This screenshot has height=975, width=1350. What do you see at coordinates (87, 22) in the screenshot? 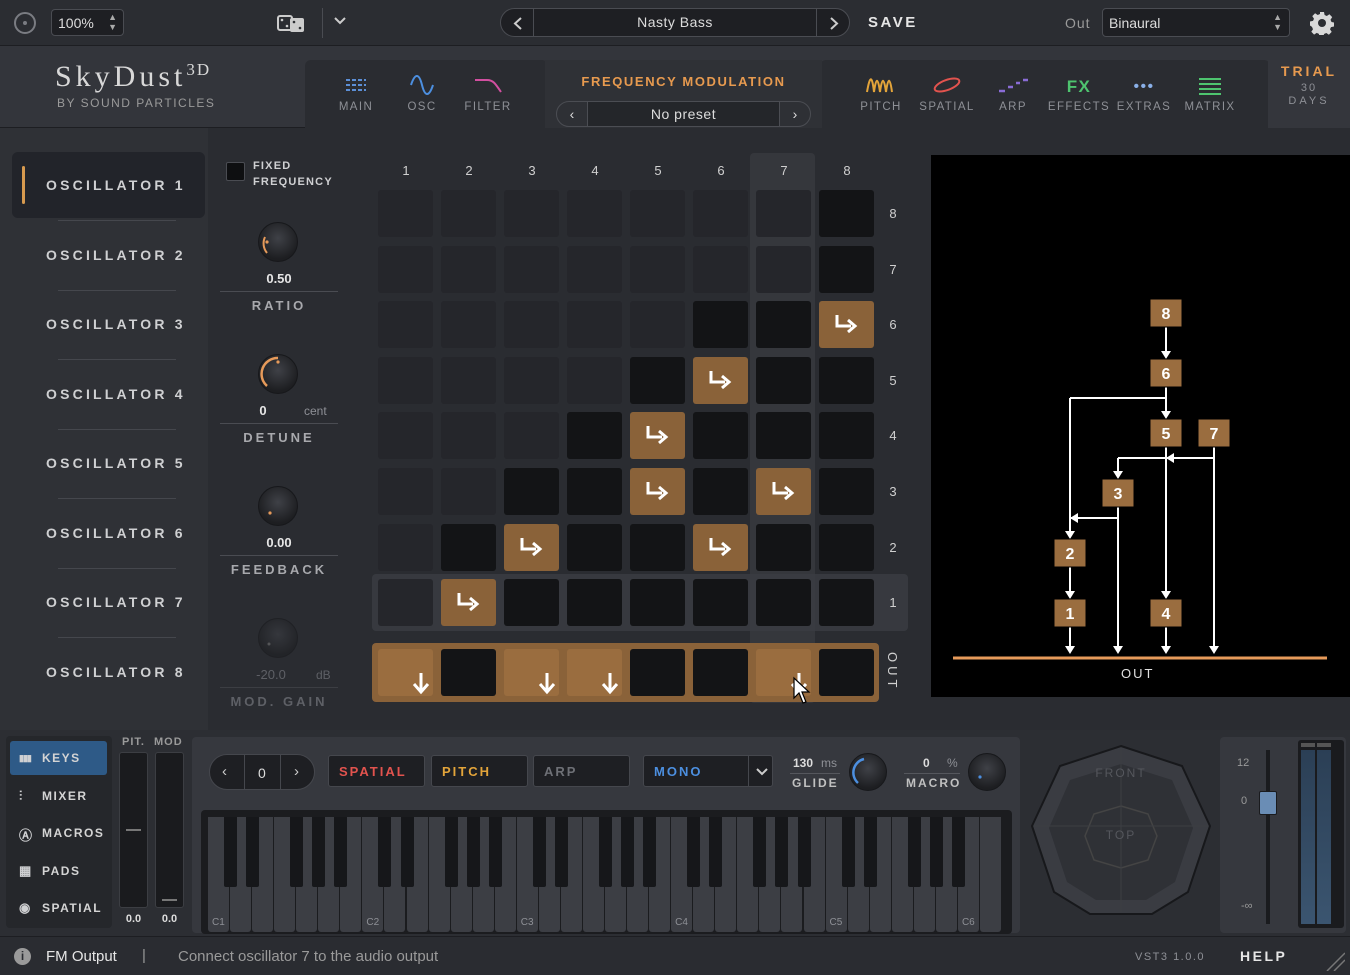
I see `zoom-select: 100% ▲ ▼` at bounding box center [87, 22].